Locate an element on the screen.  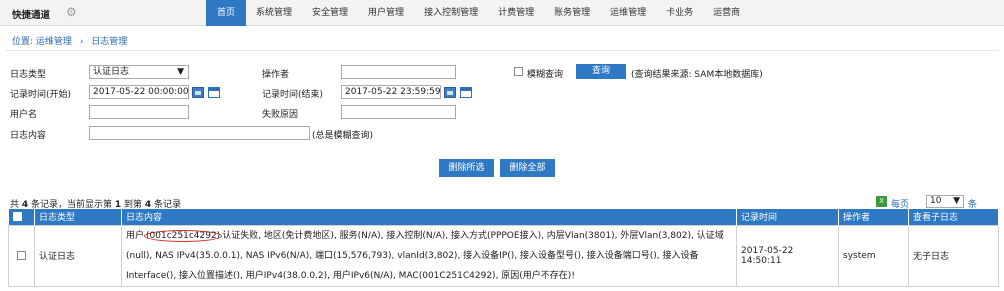
log-content-input is located at coordinates (199, 133).